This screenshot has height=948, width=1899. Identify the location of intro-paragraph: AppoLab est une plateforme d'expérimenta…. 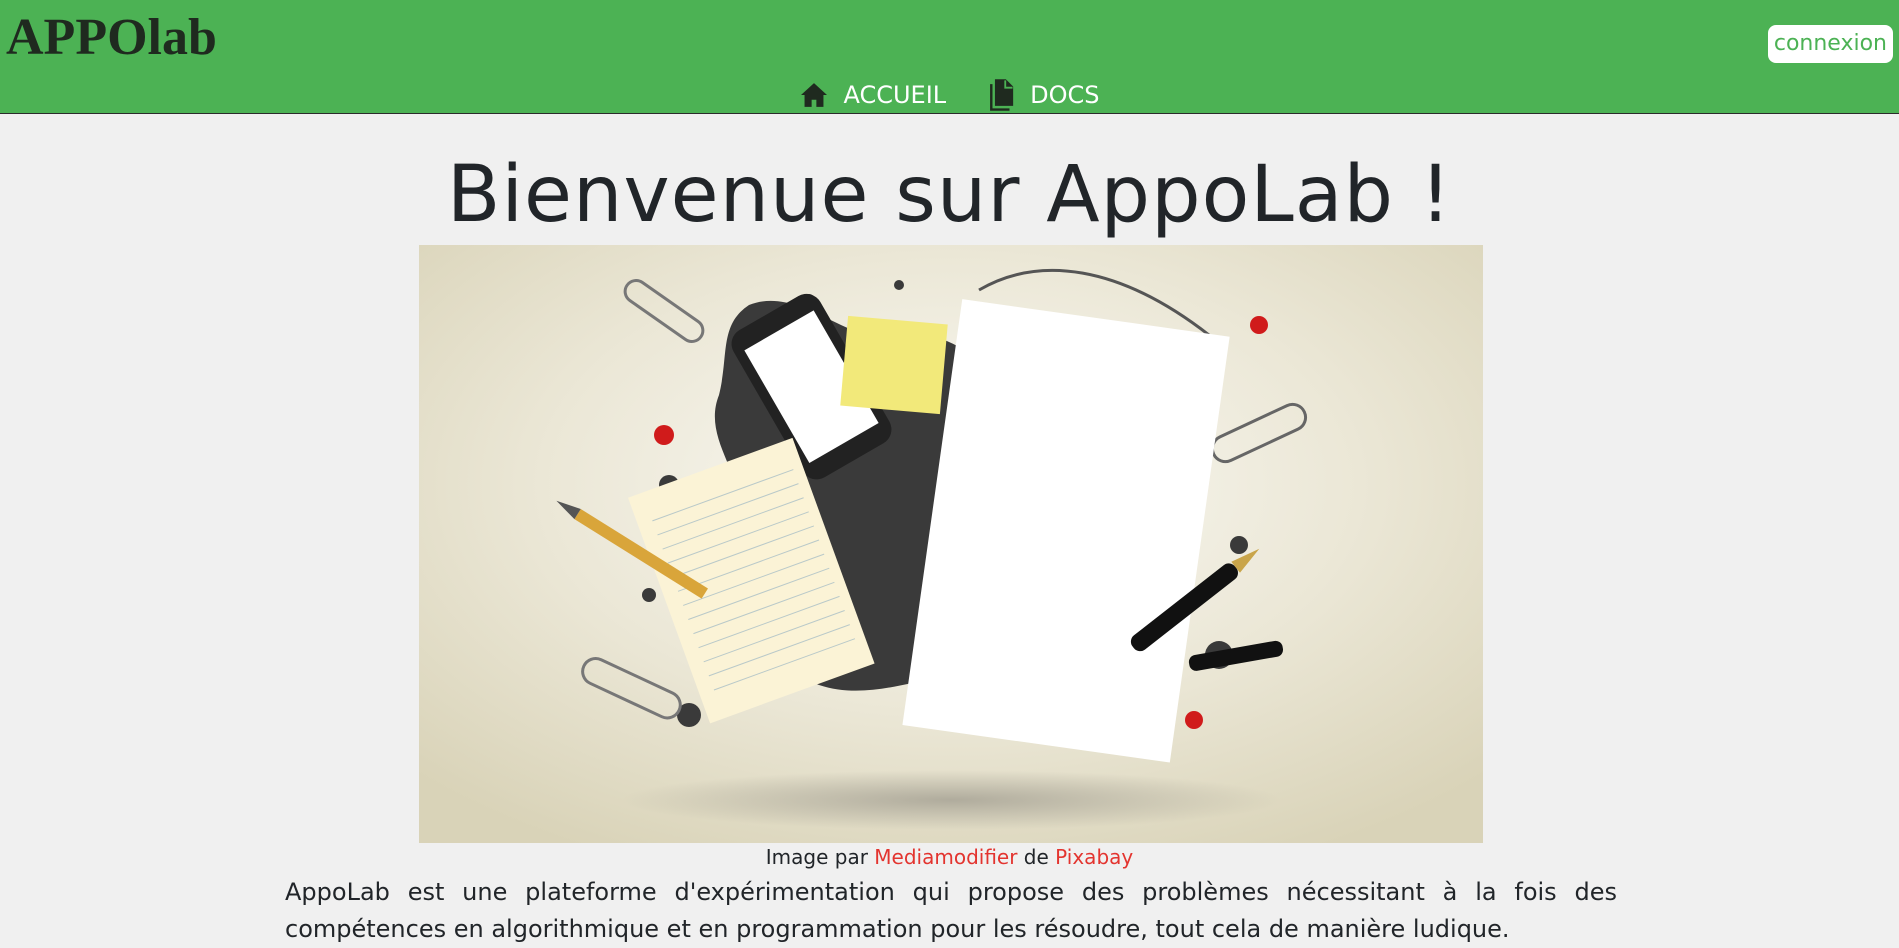
(951, 910).